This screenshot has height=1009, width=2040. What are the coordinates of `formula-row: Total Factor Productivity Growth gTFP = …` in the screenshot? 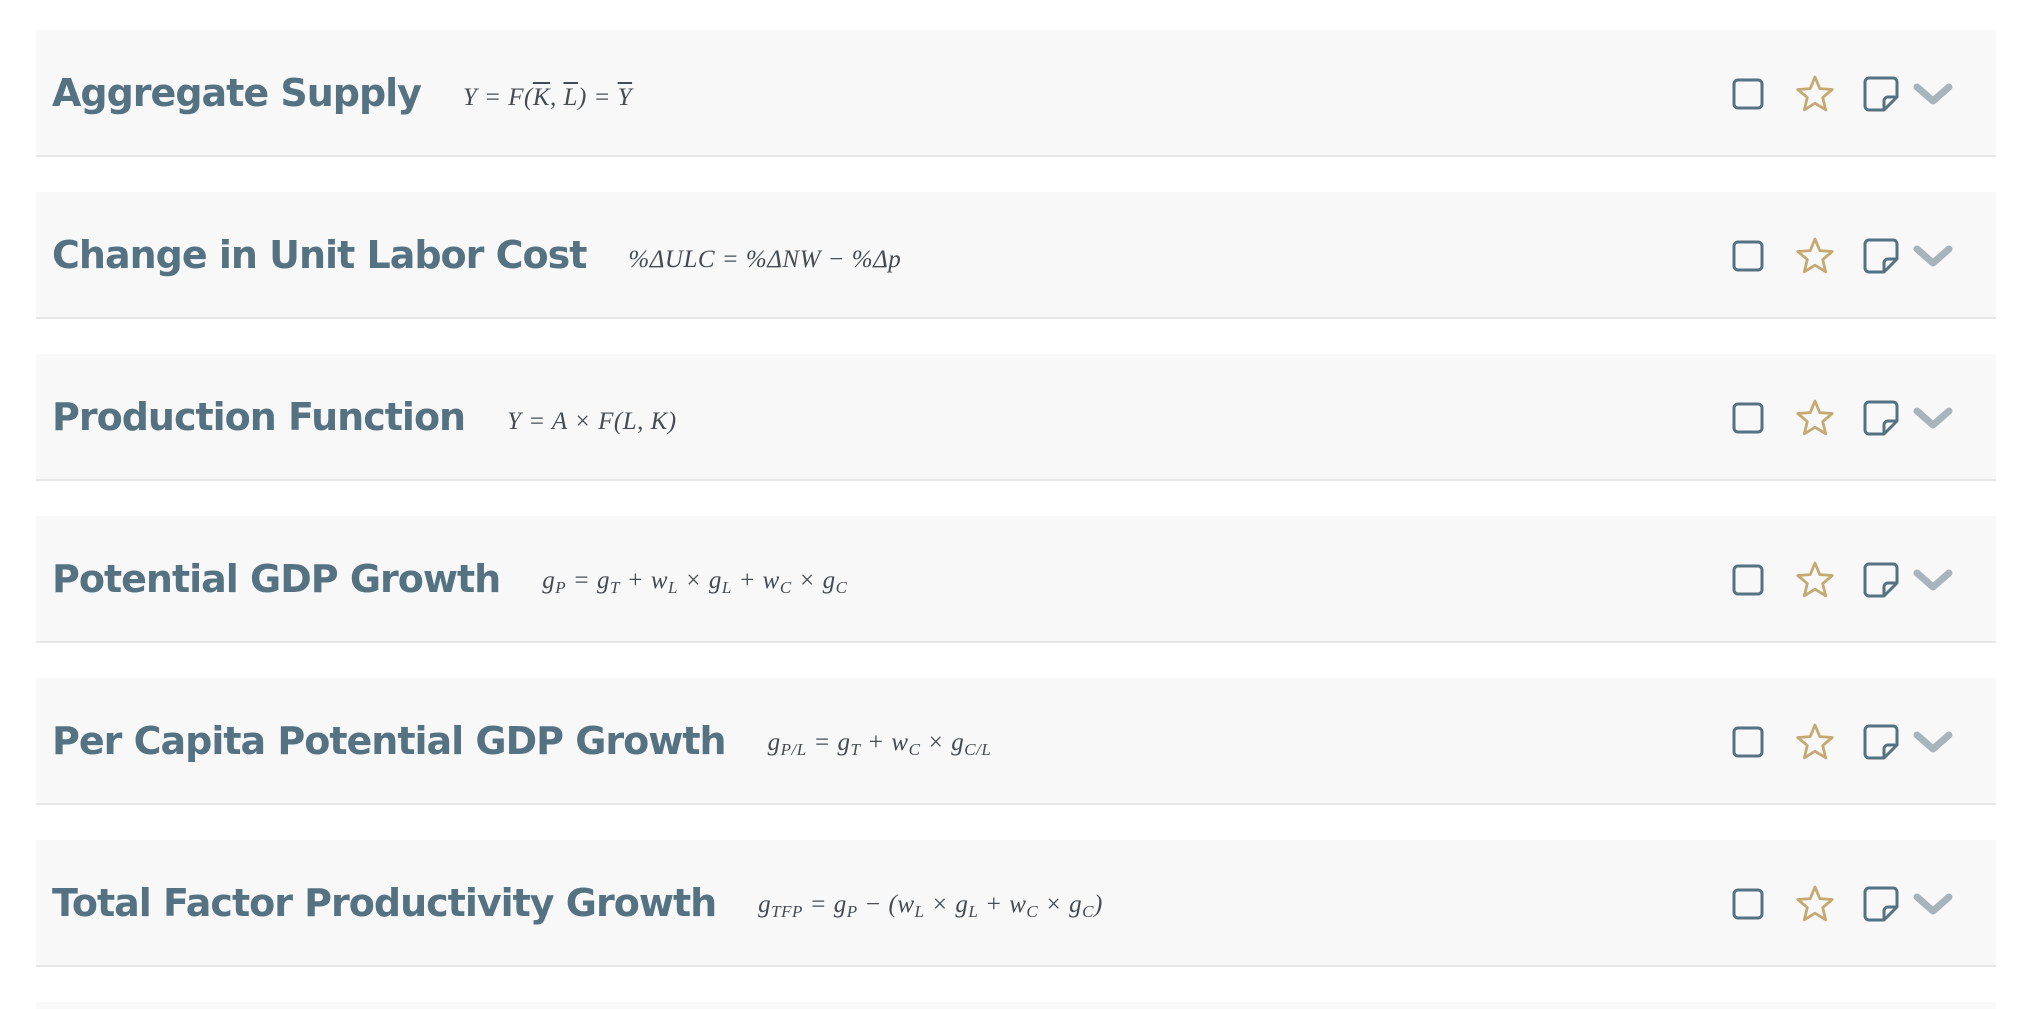 It's located at (1016, 903).